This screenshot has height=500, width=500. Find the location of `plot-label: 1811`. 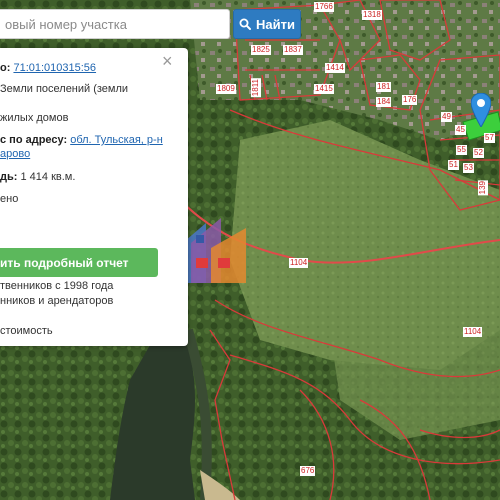

plot-label: 1811 is located at coordinates (256, 88).